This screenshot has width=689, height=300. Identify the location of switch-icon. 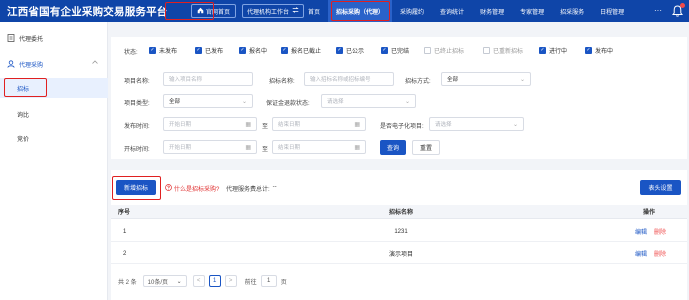
(295, 11).